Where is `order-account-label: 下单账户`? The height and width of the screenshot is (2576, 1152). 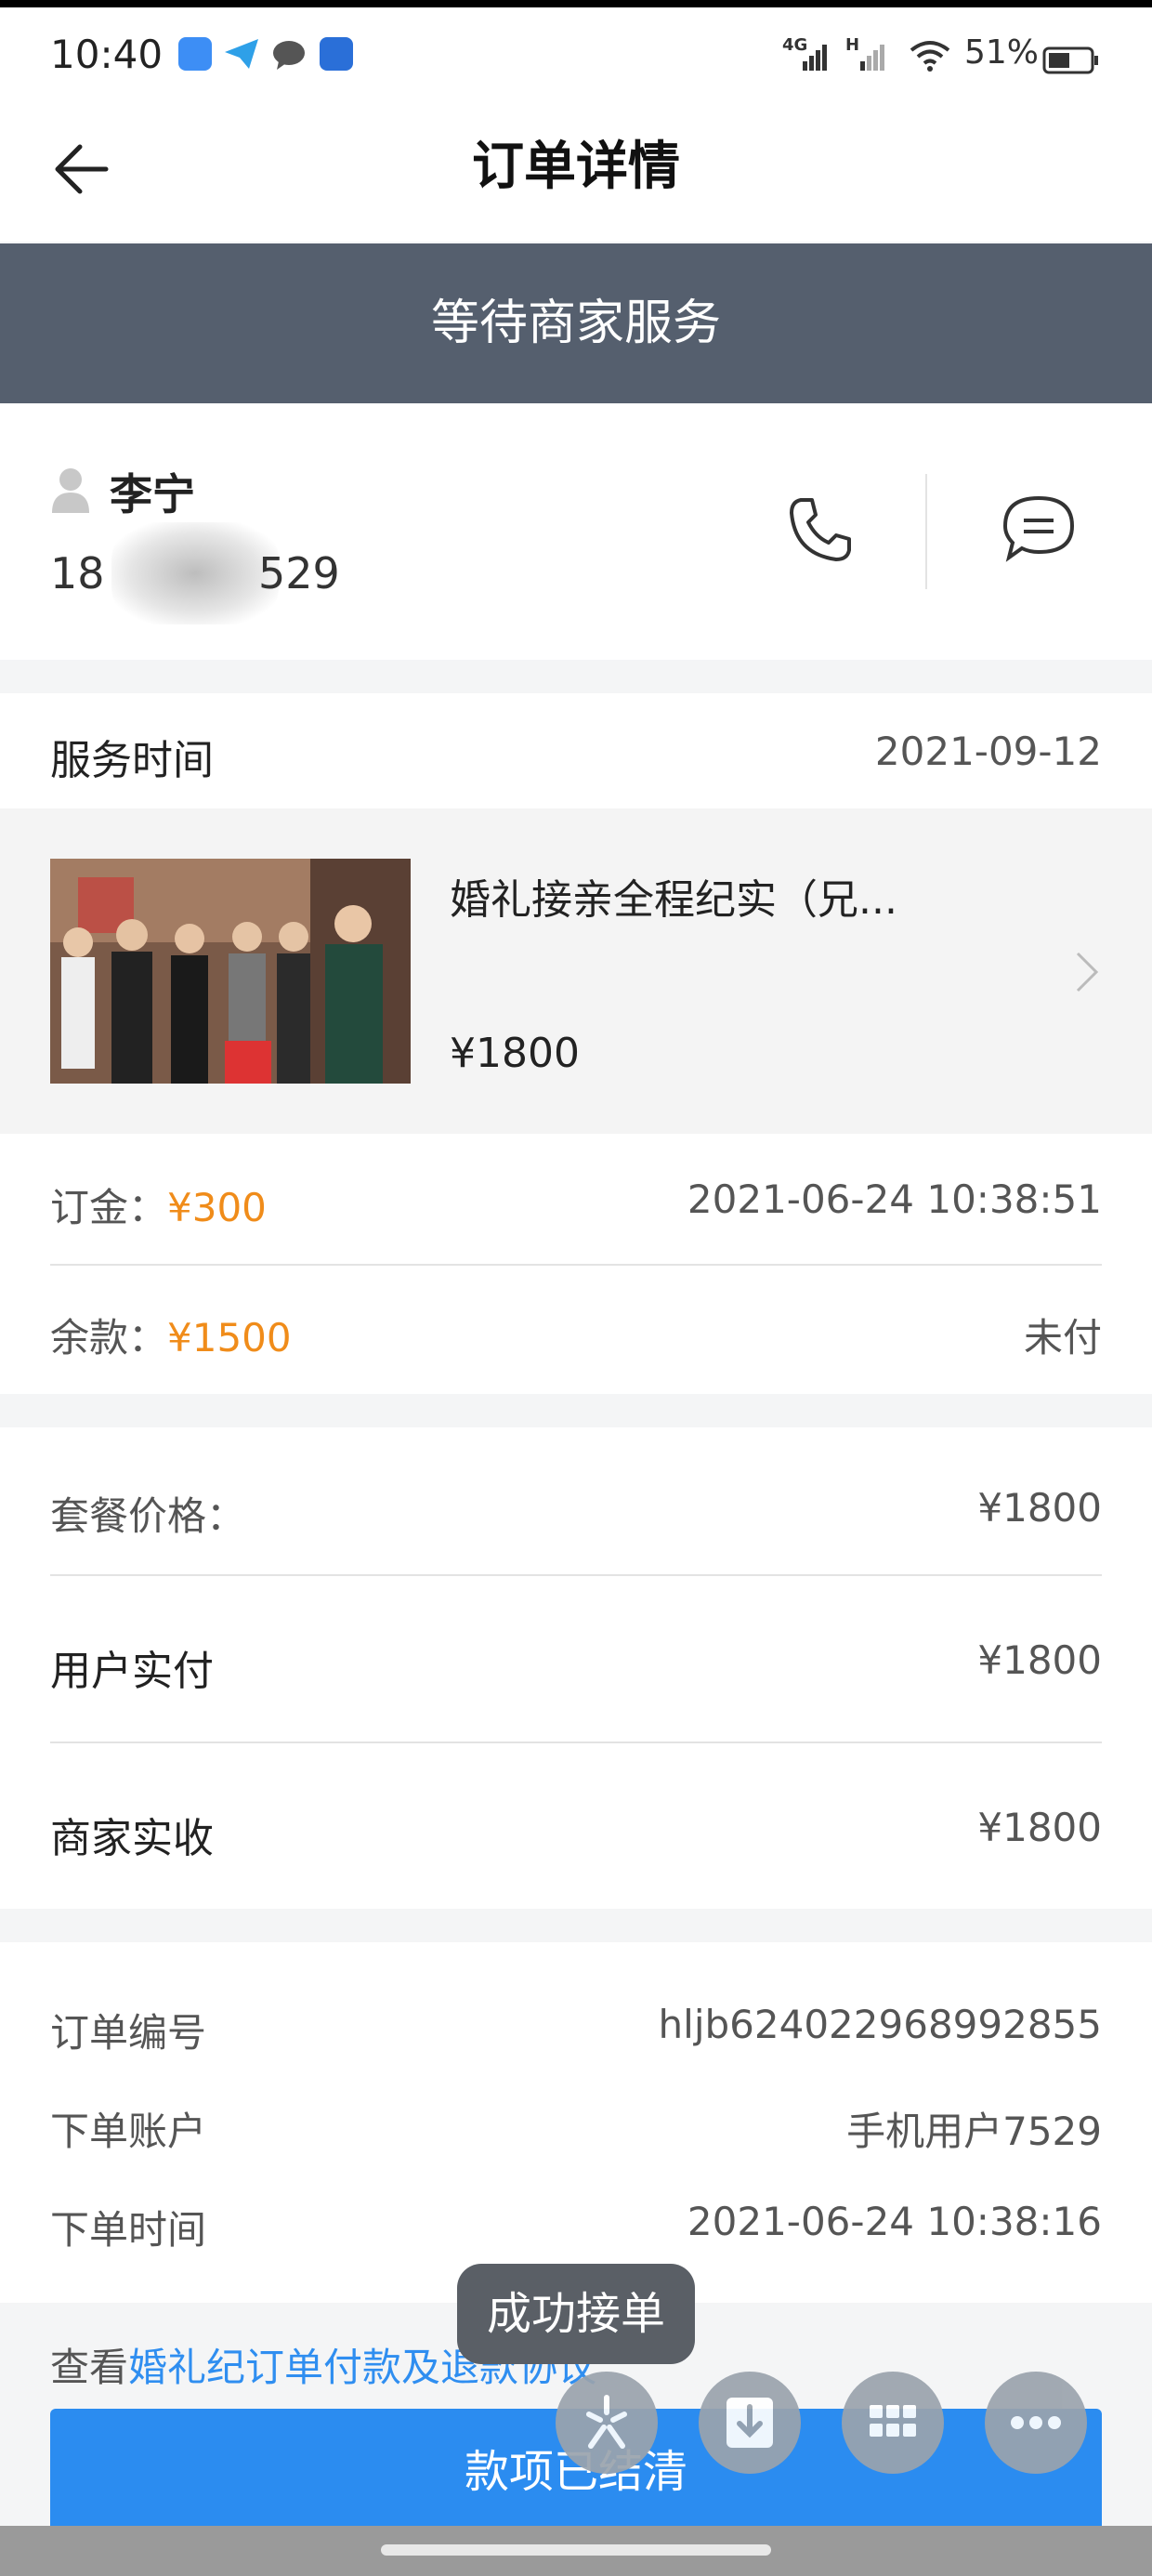
order-account-label: 下单账户 is located at coordinates (128, 2131).